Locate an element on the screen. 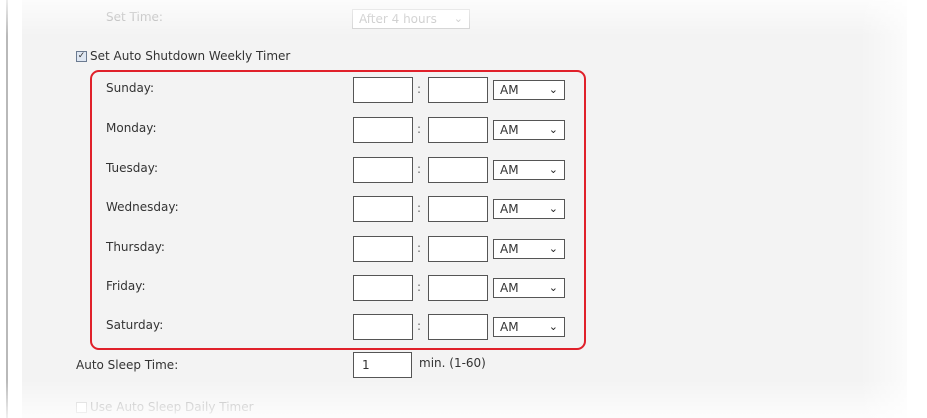  auto-sleep-label: Auto Sleep Time: is located at coordinates (127, 365).